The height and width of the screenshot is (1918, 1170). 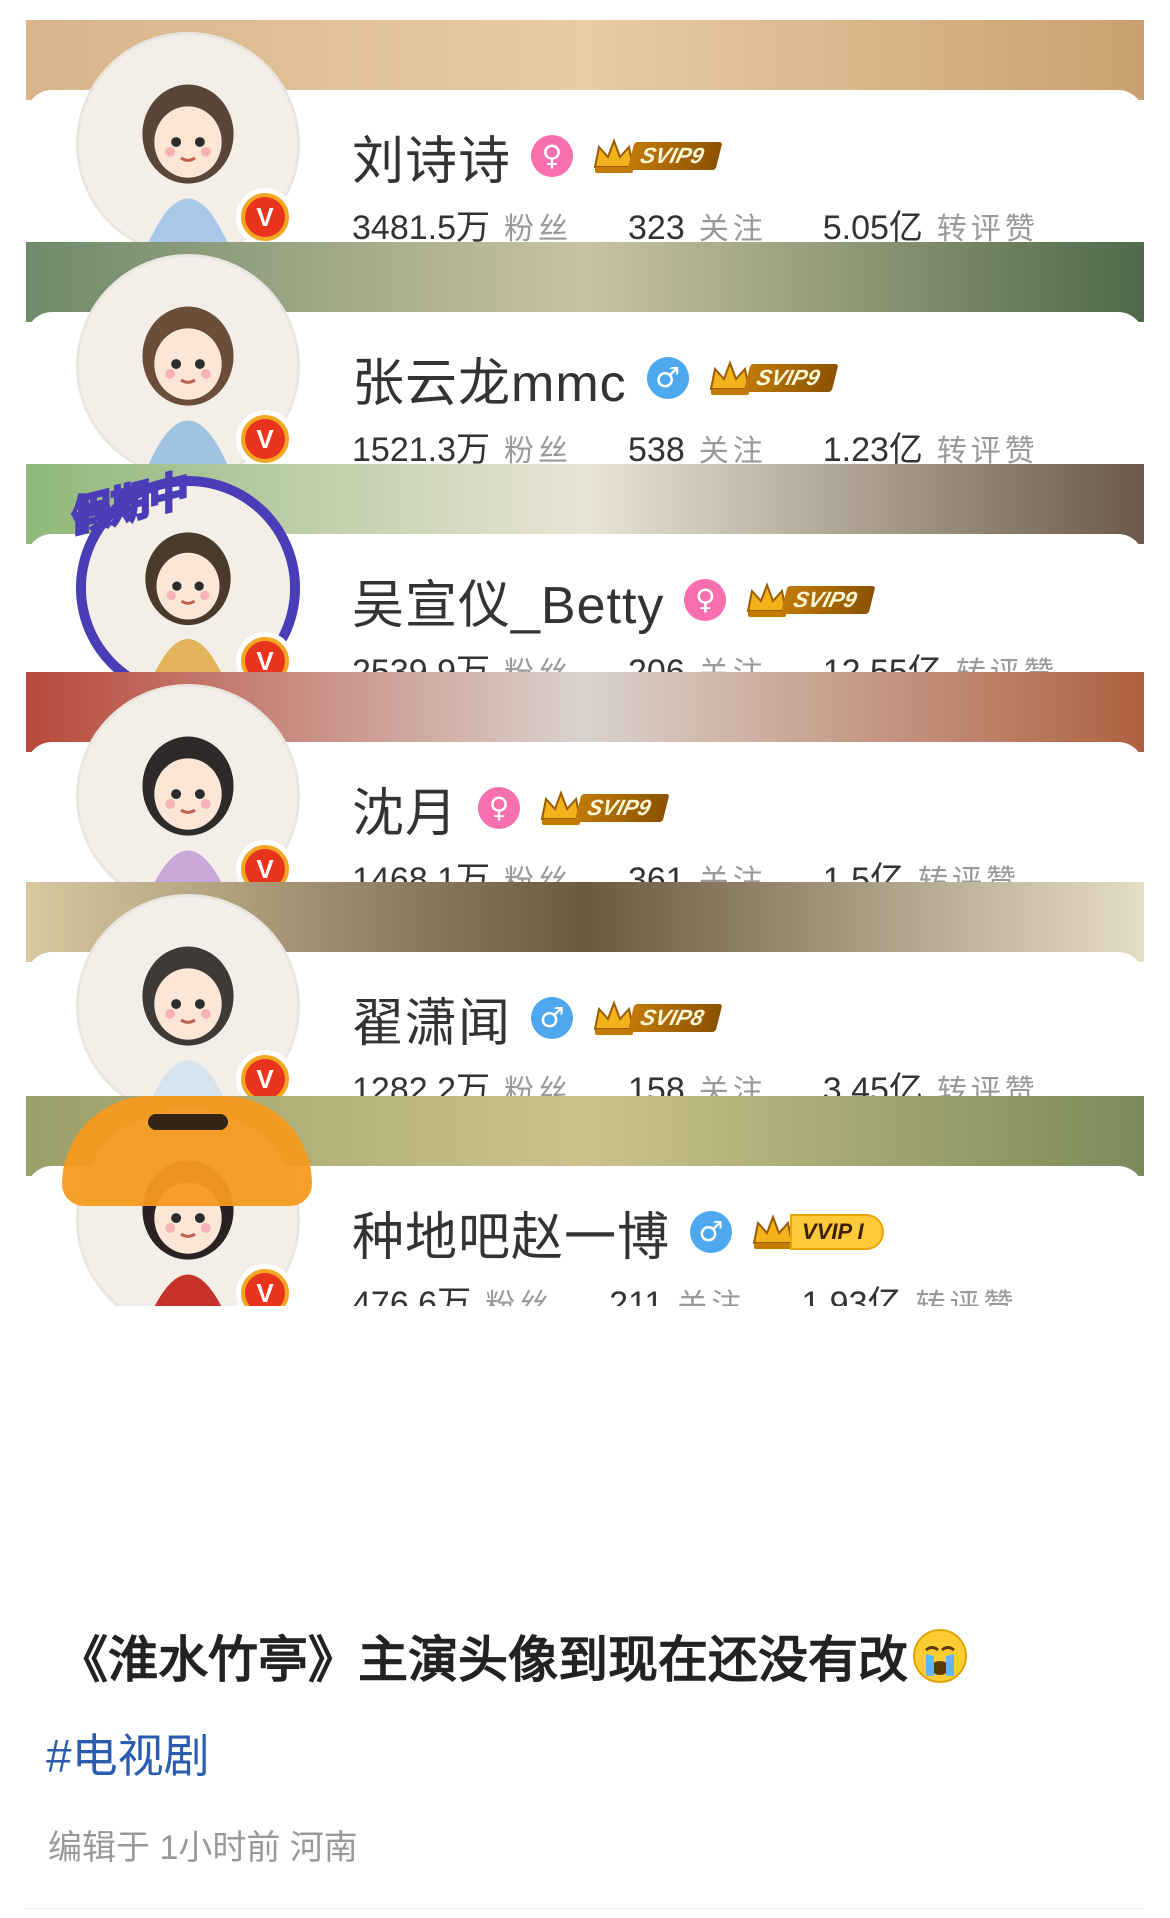 What do you see at coordinates (128, 1753) in the screenshot?
I see `hashtag-link: #电视剧` at bounding box center [128, 1753].